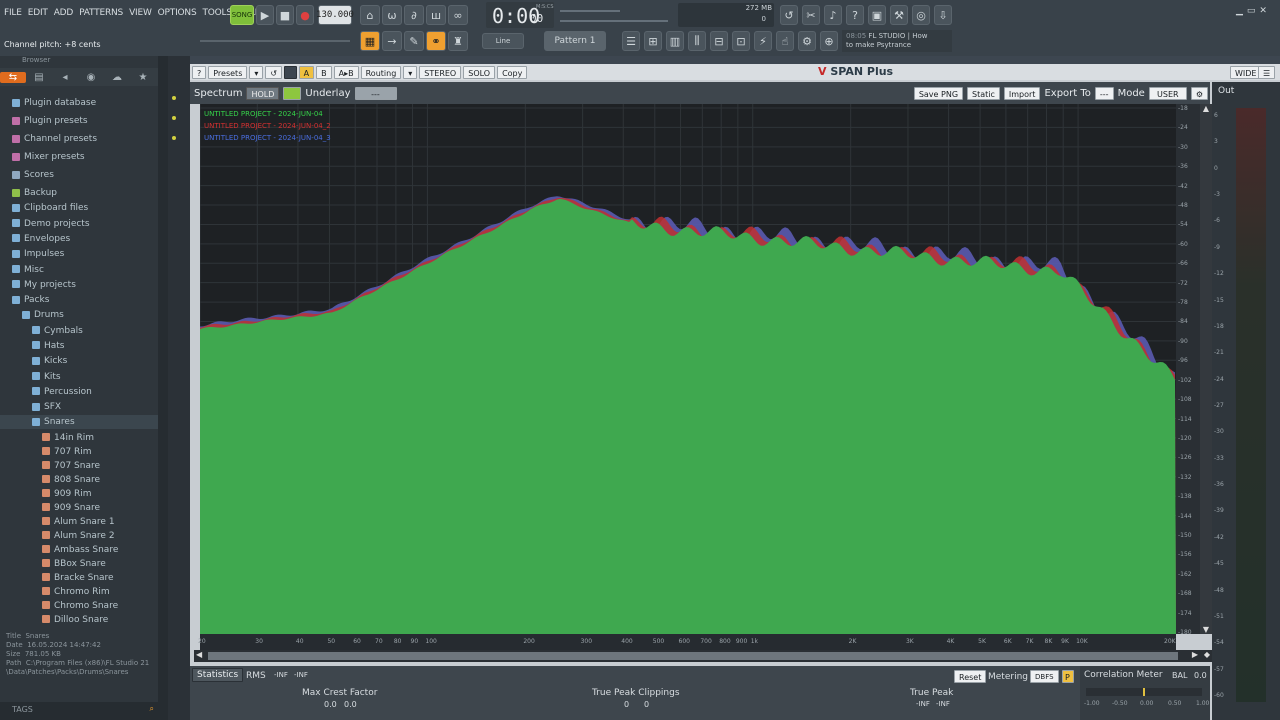 The width and height of the screenshot is (1280, 720). Describe the element at coordinates (877, 15) in the screenshot. I see `save-icon: ▣` at that location.